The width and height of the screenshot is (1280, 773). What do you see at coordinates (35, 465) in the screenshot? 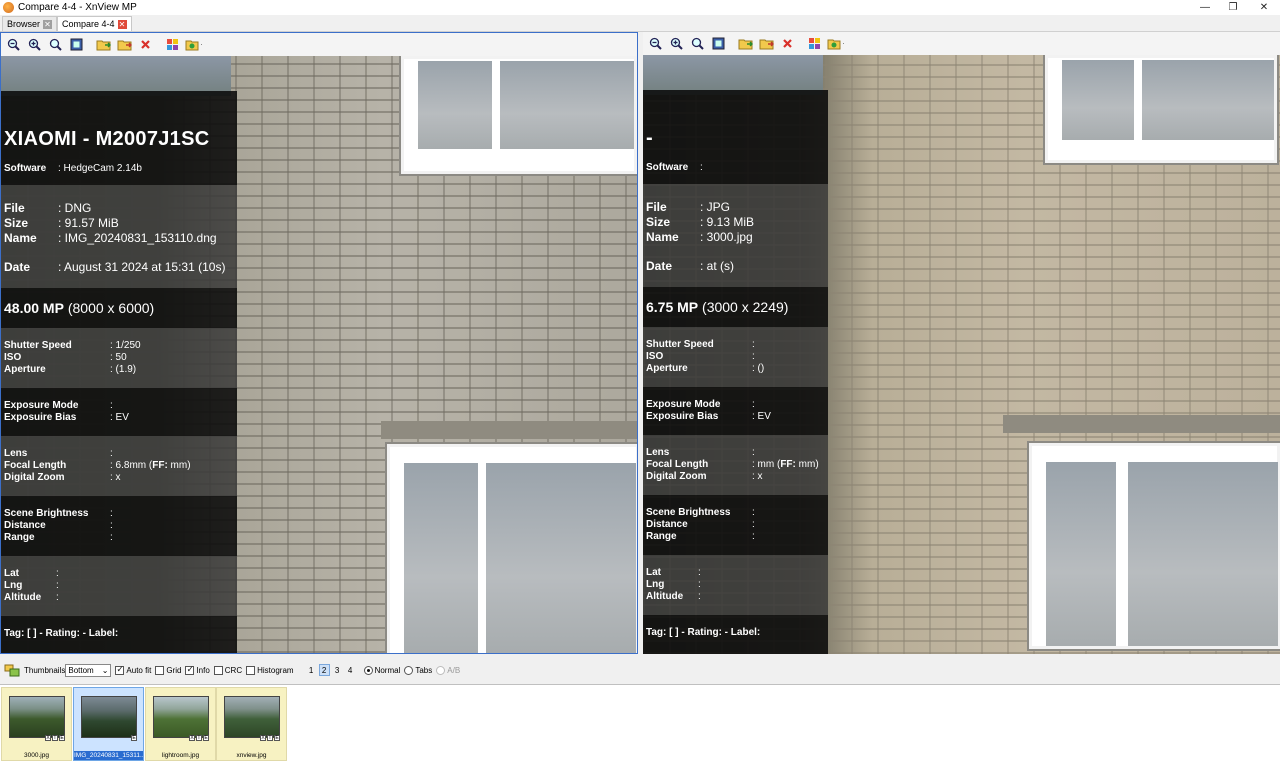
I see `focal-length-label: Focal Length` at bounding box center [35, 465].